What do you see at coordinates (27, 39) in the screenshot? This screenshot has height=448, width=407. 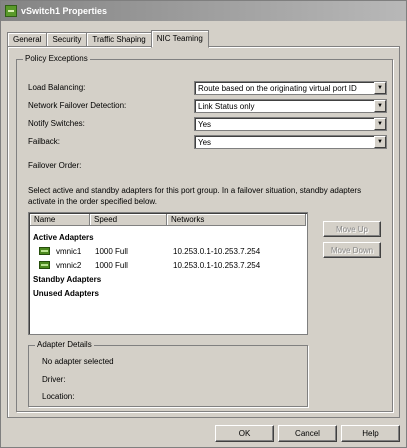 I see `tab-general: General` at bounding box center [27, 39].